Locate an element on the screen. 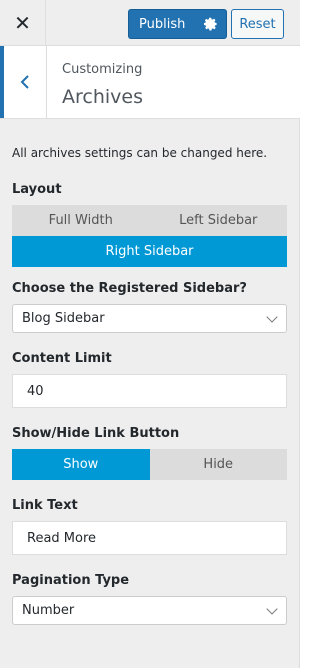 This screenshot has height=668, width=328. link-text-input: Read More is located at coordinates (149, 538).